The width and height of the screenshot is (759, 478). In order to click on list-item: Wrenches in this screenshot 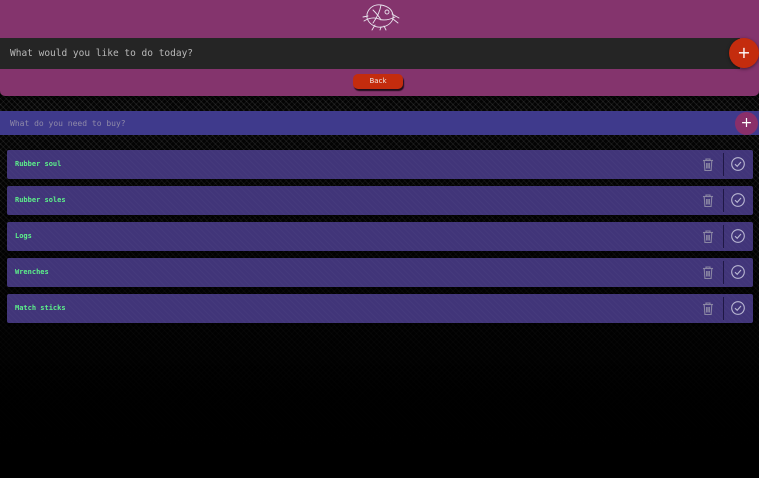, I will do `click(380, 272)`.